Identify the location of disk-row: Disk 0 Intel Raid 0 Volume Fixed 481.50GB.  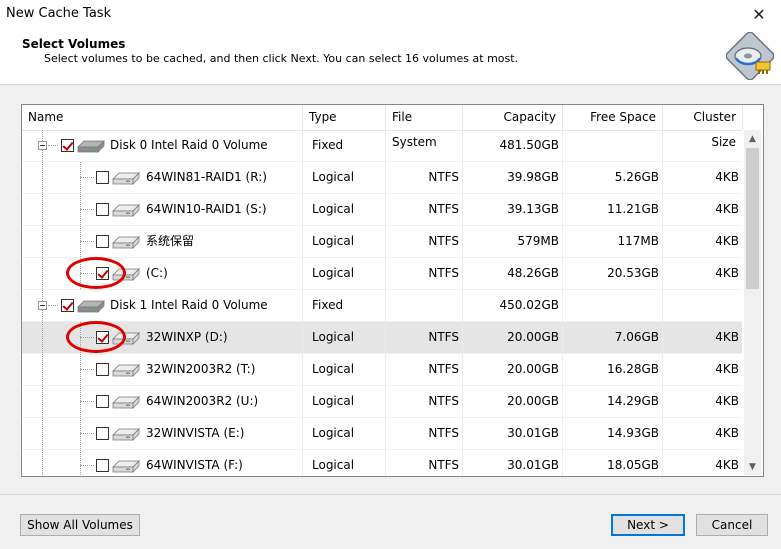
(382, 146).